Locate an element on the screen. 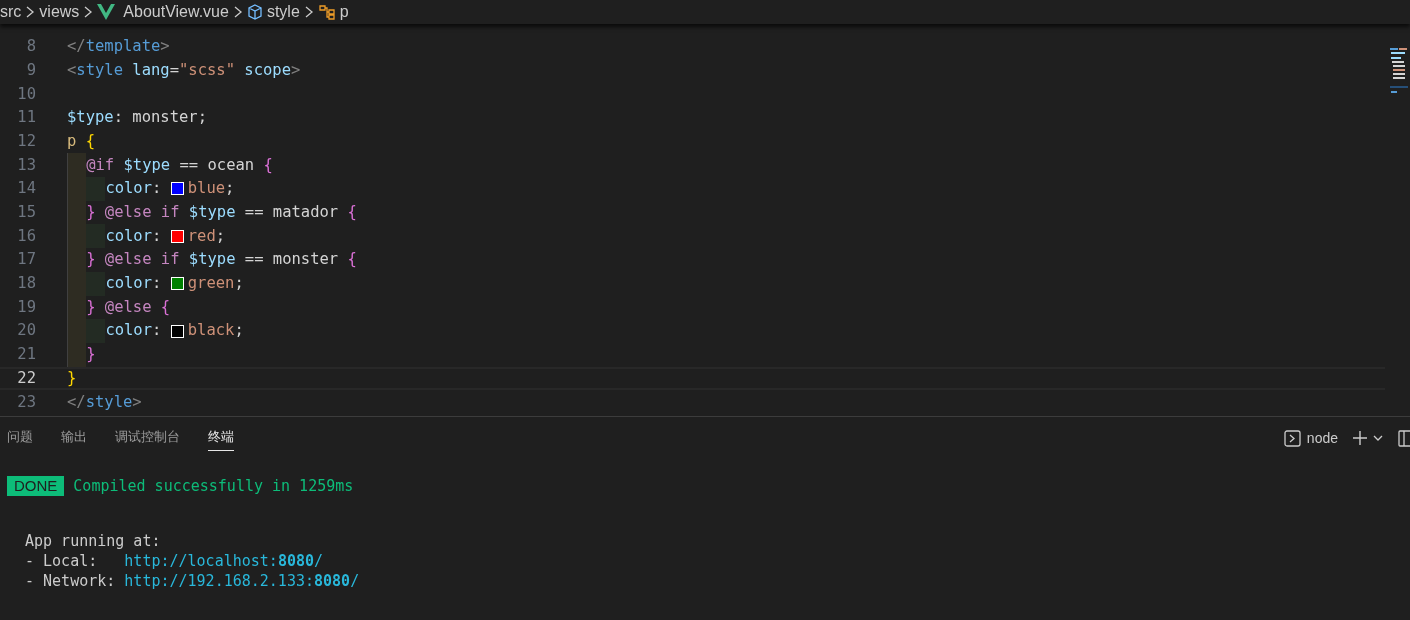  code-token: : monster; is located at coordinates (160, 118).